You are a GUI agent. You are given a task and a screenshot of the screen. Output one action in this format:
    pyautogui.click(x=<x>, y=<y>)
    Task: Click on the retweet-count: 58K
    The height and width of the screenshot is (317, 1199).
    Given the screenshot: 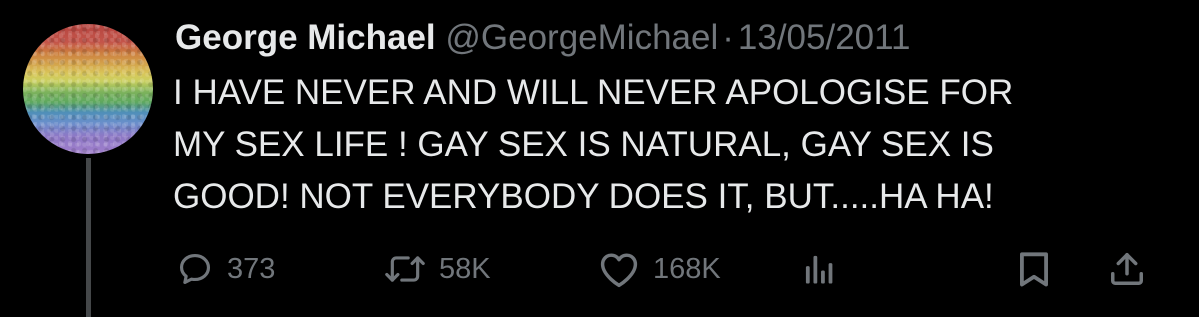 What is the action you would take?
    pyautogui.click(x=465, y=268)
    